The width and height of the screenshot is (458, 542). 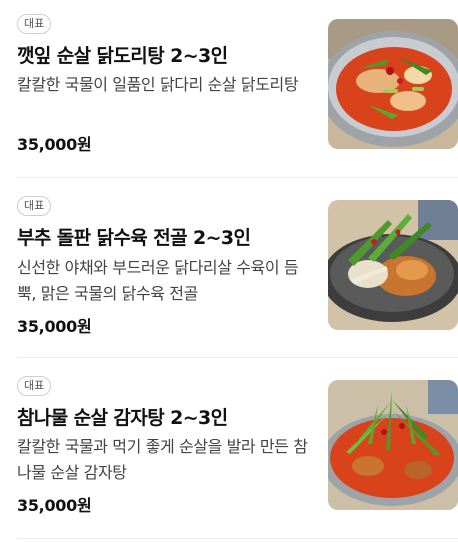 What do you see at coordinates (162, 459) in the screenshot?
I see `menu-item-description: 칼칼한 국물과 먹기 좋게 순살을 발라 만든 참나물 순살 감자탕` at bounding box center [162, 459].